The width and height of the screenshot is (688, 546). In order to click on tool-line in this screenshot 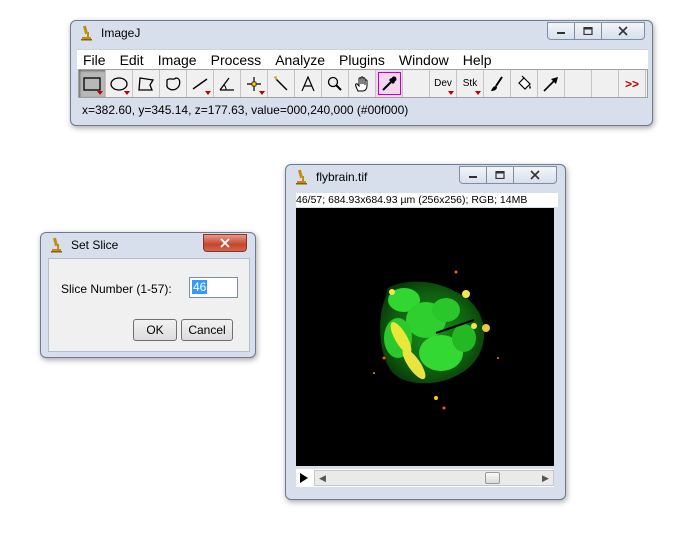, I will do `click(200, 83)`.